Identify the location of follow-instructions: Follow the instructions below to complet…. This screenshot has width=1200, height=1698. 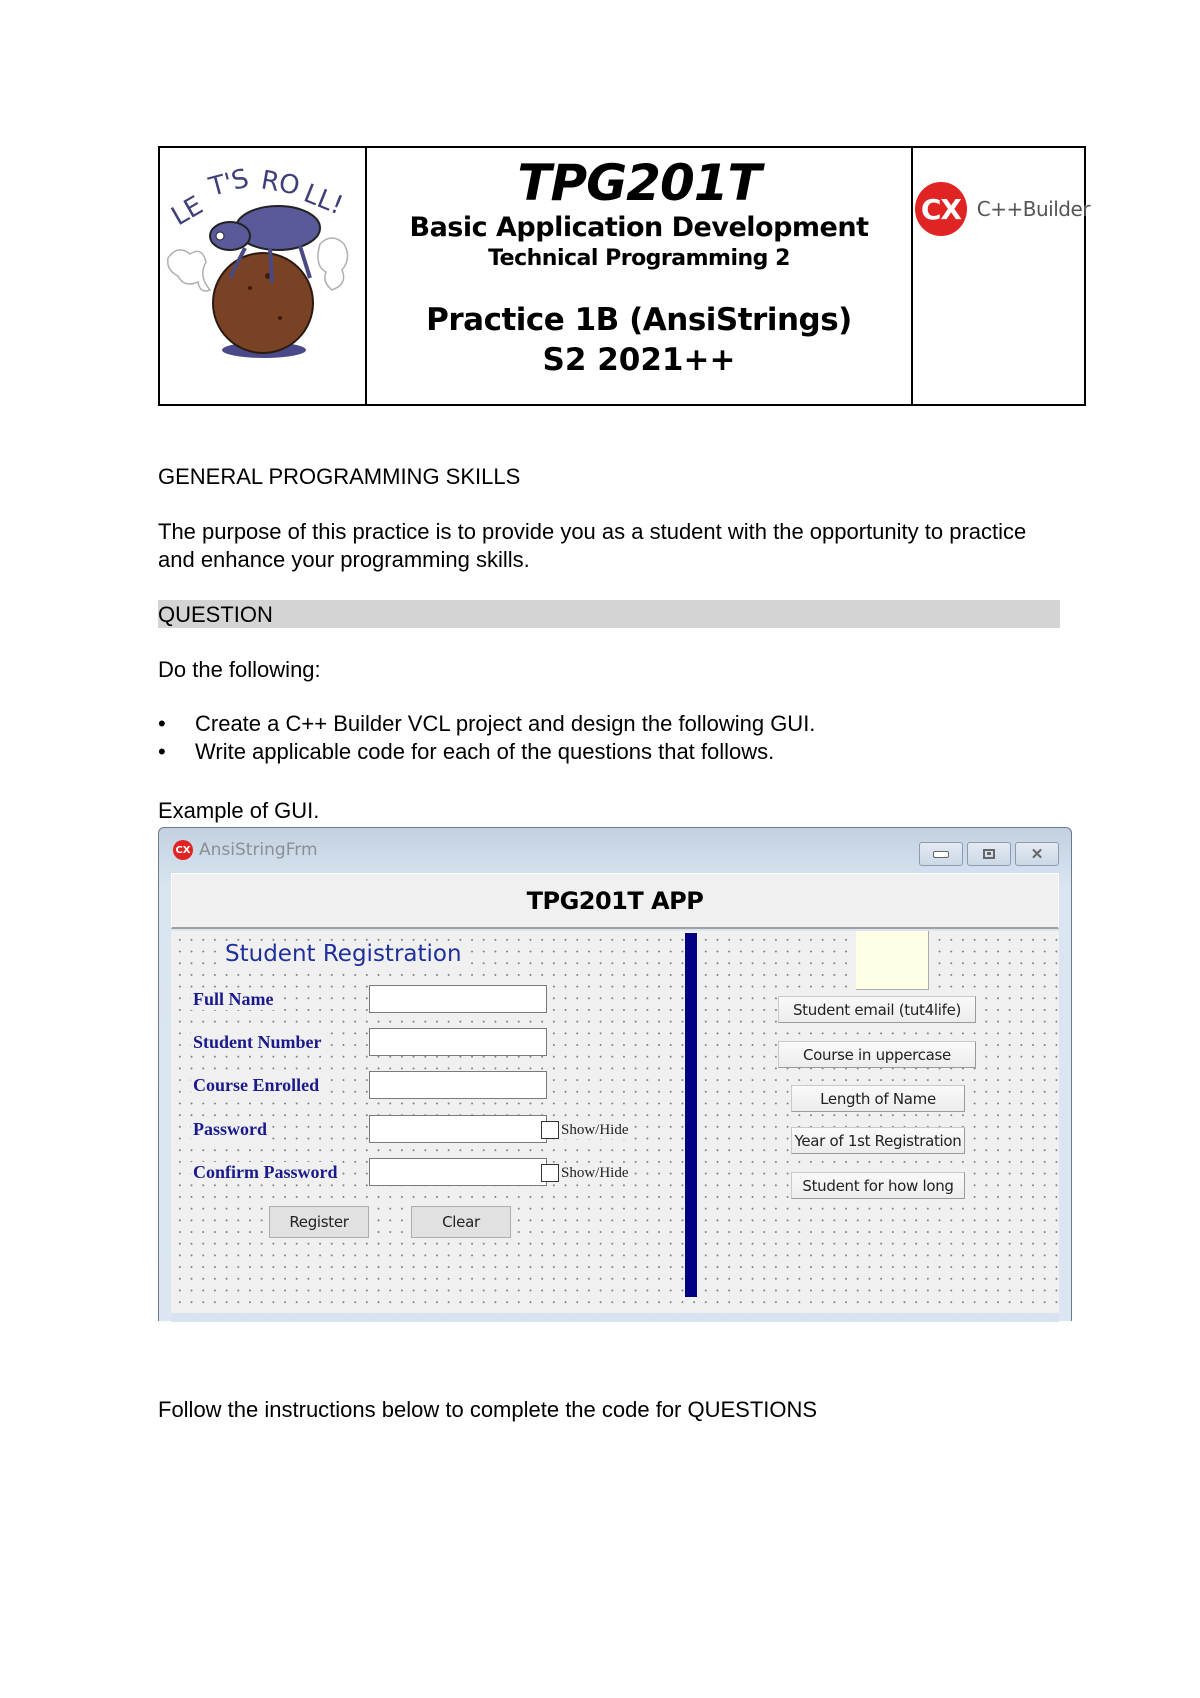
(488, 1409).